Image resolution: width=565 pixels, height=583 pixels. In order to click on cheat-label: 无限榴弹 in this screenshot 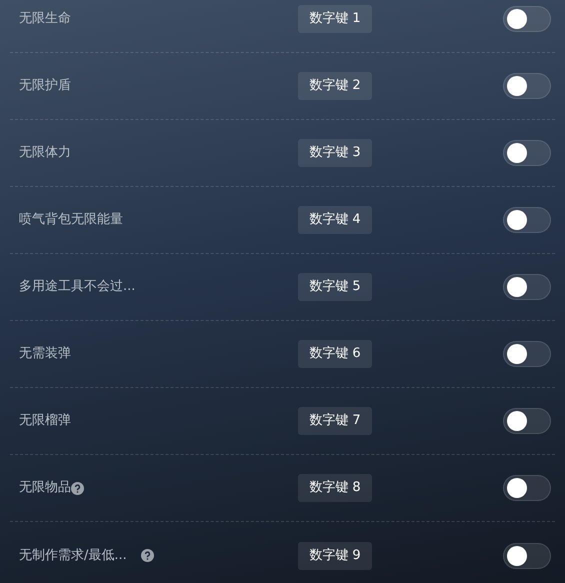, I will do `click(45, 421)`.